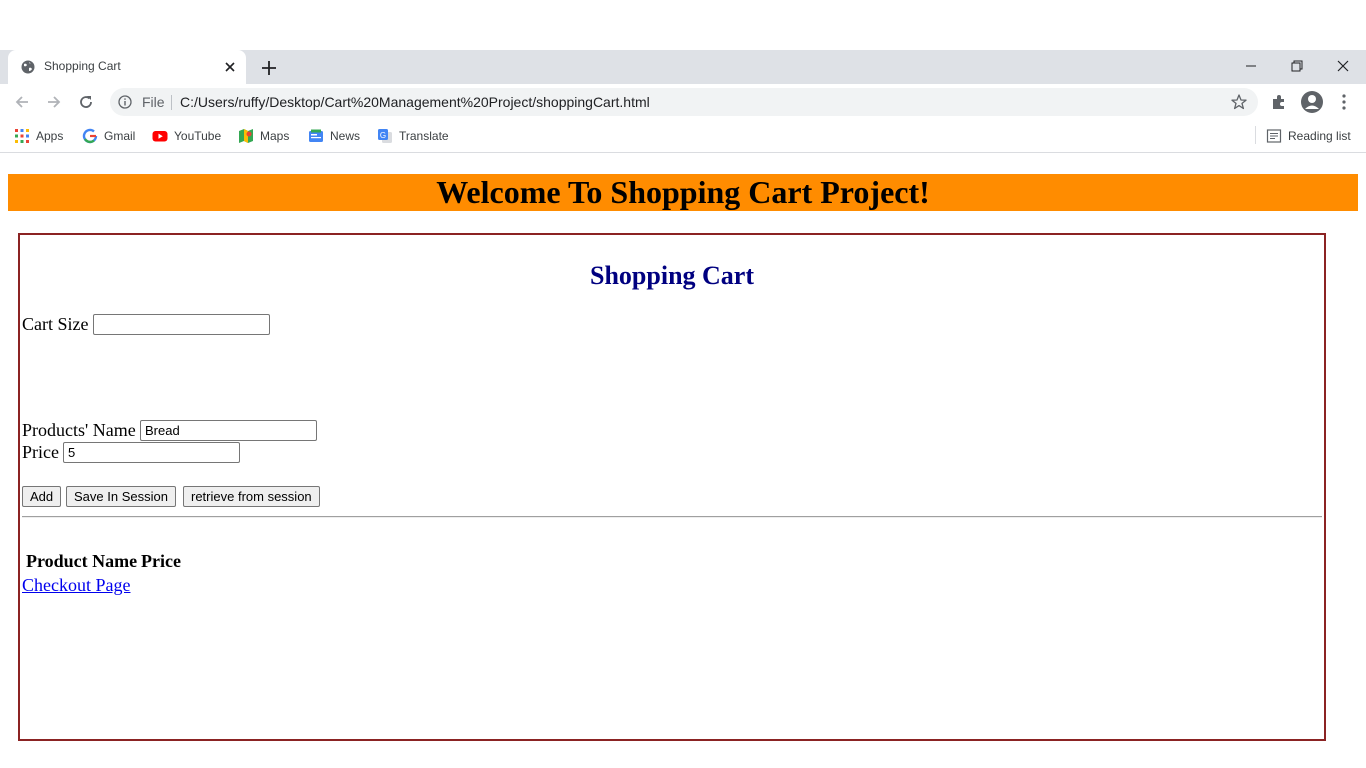  I want to click on cart-size-input, so click(181, 324).